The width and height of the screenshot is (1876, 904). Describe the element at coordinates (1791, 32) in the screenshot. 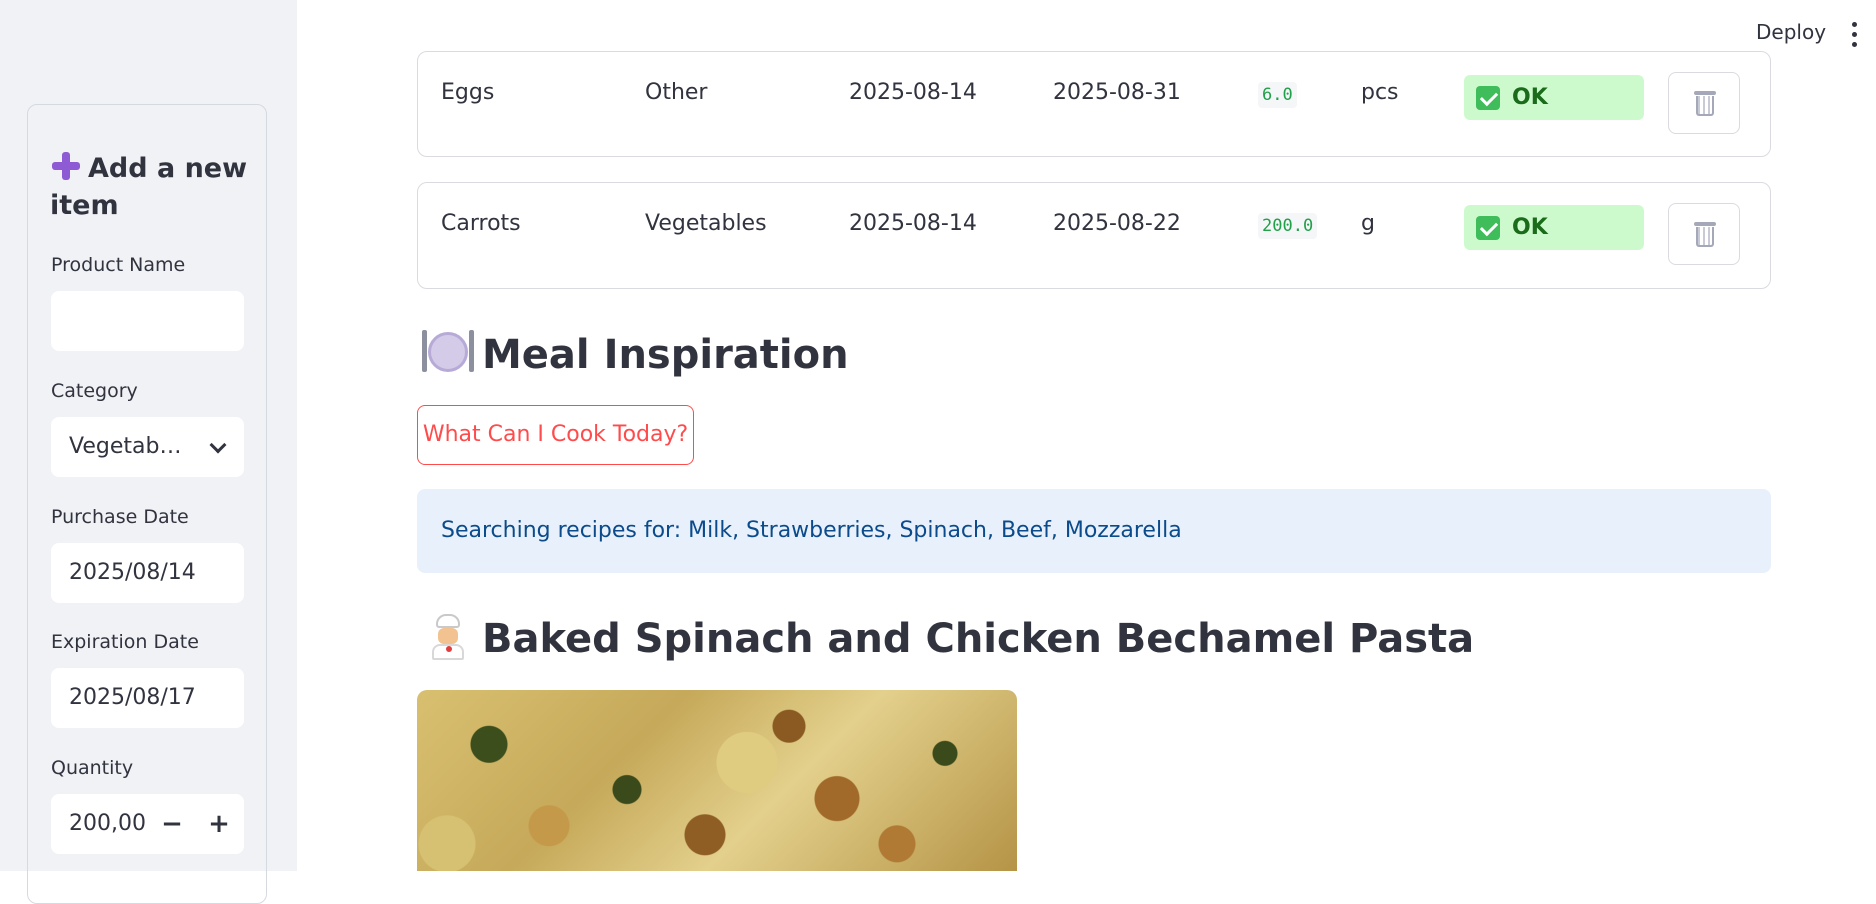

I see `deploy-button: Deploy` at that location.